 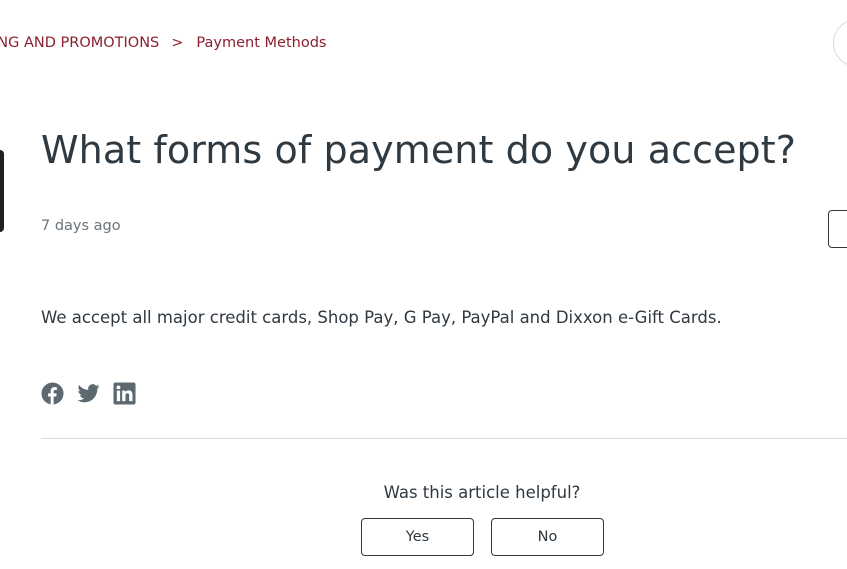 What do you see at coordinates (444, 438) in the screenshot?
I see `article-divider` at bounding box center [444, 438].